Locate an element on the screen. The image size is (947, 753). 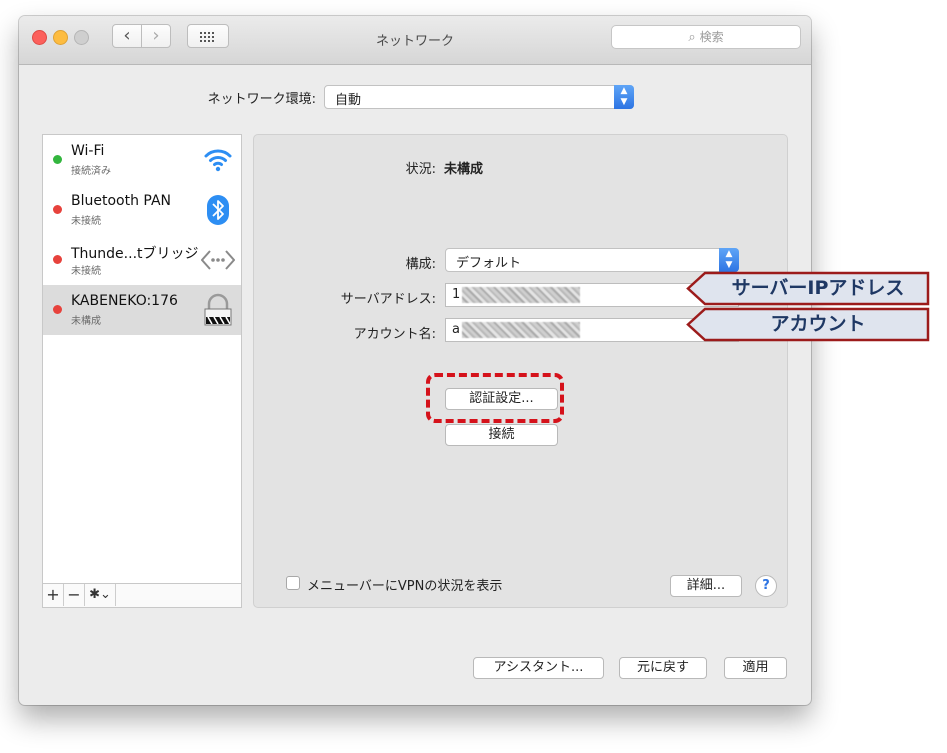
add-service-button: + is located at coordinates (53, 595).